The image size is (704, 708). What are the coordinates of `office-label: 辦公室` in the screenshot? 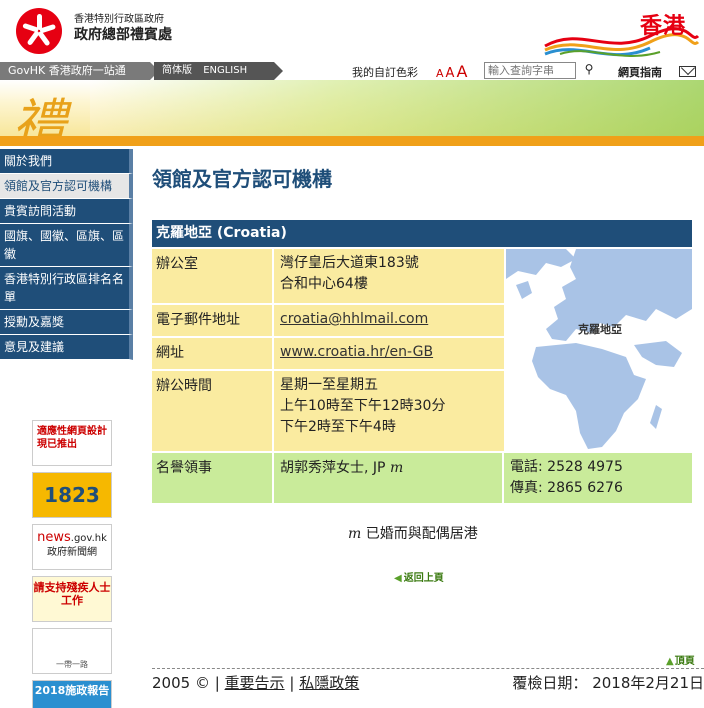 It's located at (213, 276).